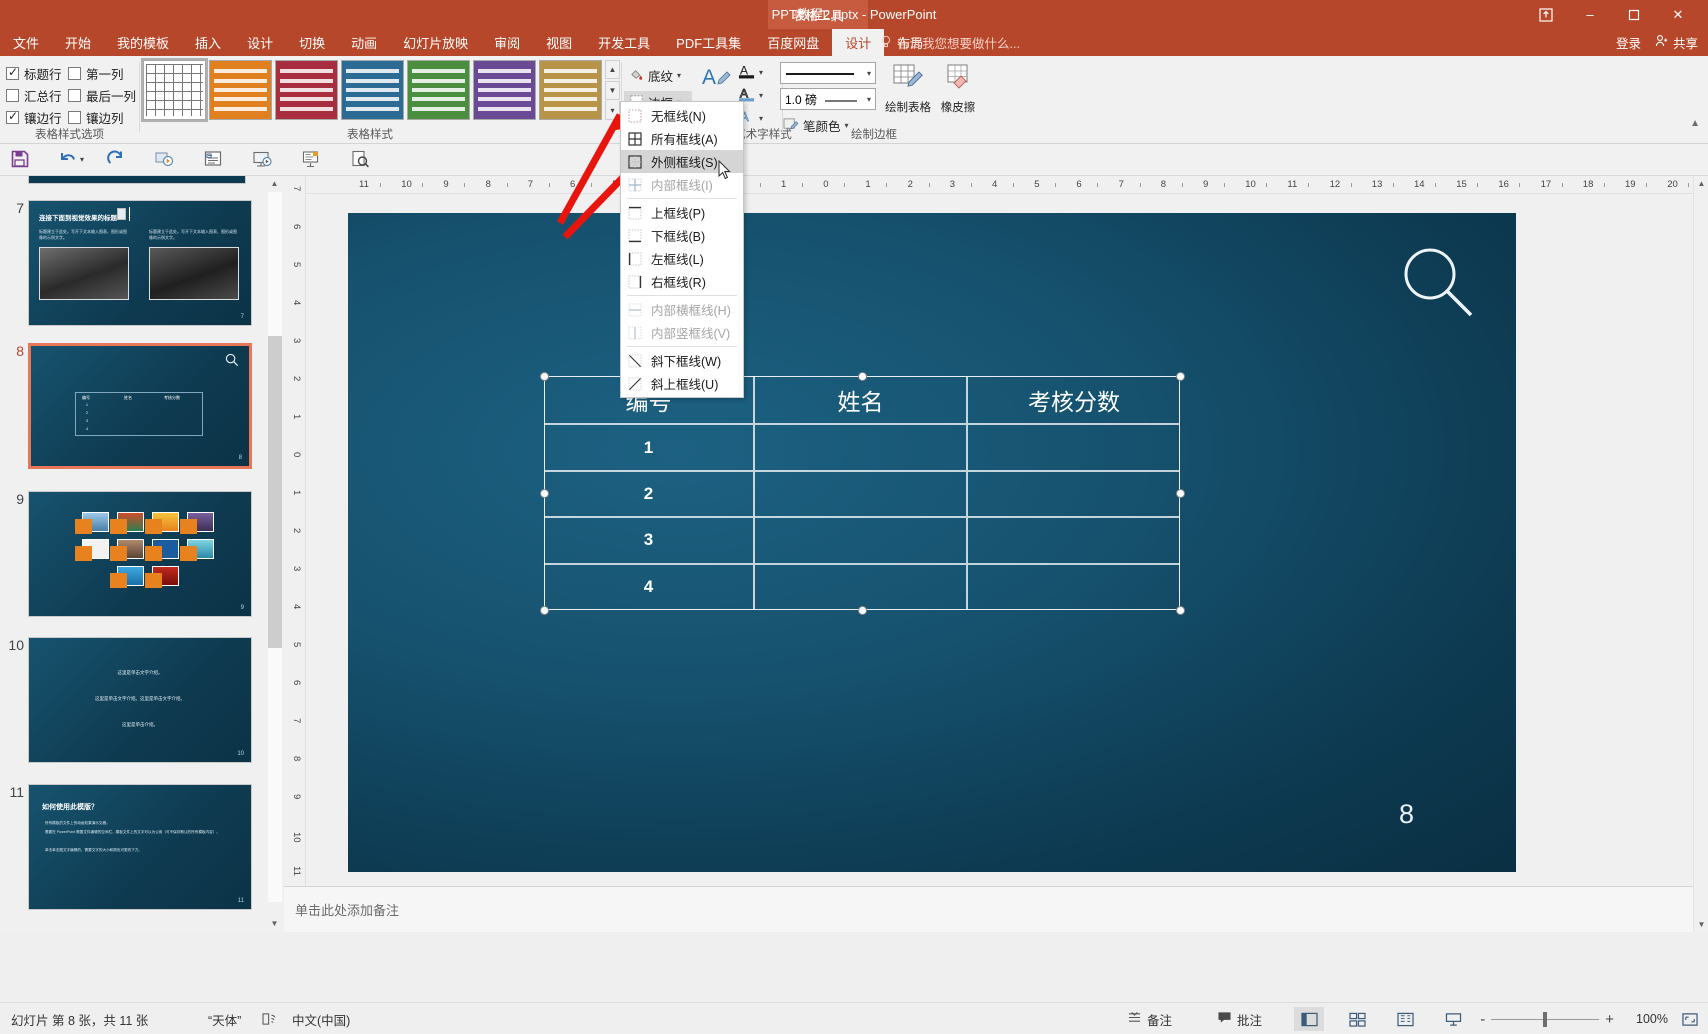 This screenshot has width=1708, height=1034. What do you see at coordinates (682, 309) in the screenshot?
I see `menu-item-inside-horizontal-border: 内部横框线(H)` at bounding box center [682, 309].